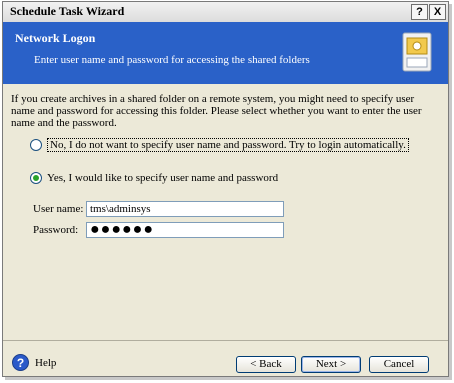  What do you see at coordinates (185, 209) in the screenshot?
I see `username-input: tms\adminsys` at bounding box center [185, 209].